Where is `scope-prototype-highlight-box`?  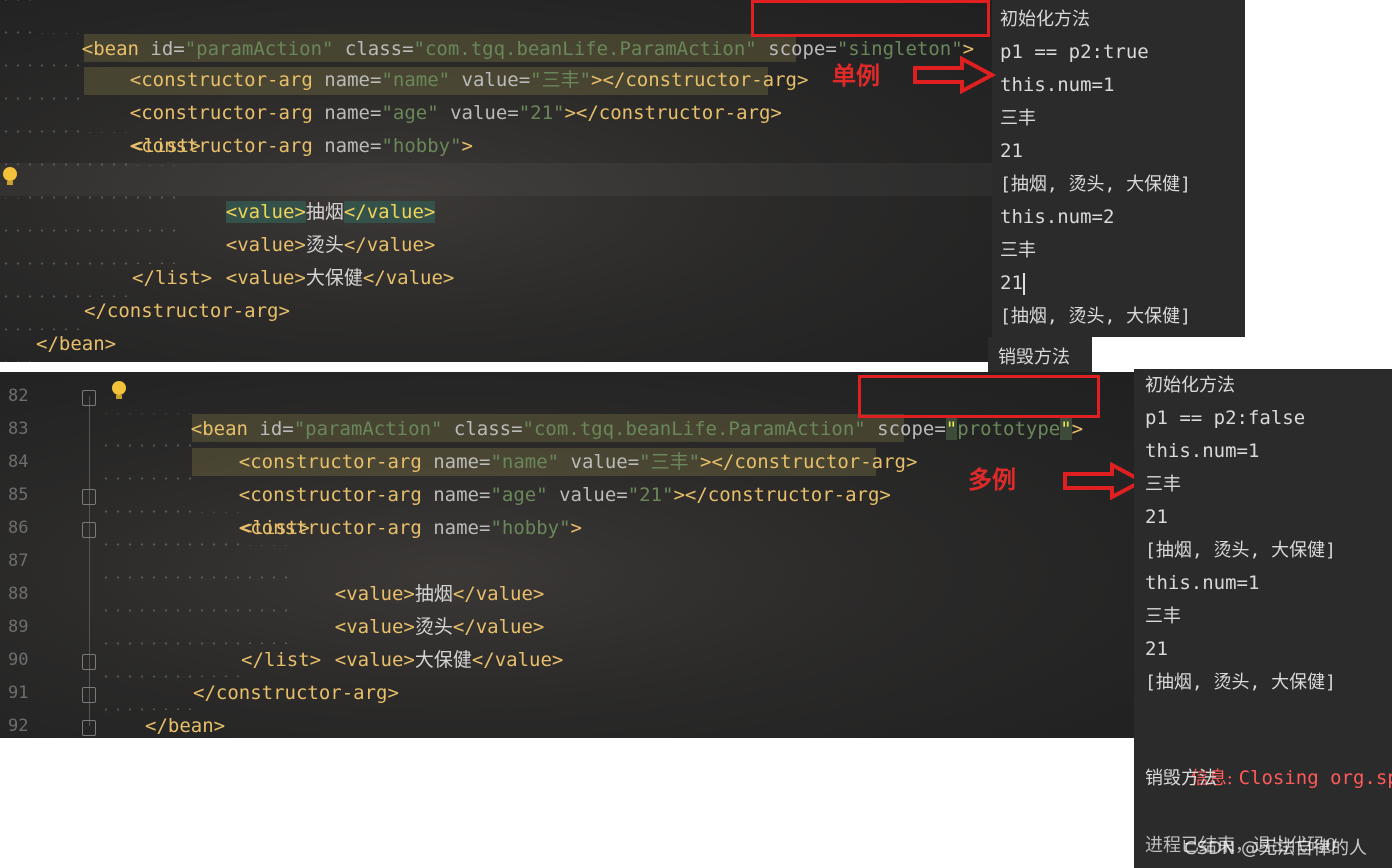 scope-prototype-highlight-box is located at coordinates (979, 396).